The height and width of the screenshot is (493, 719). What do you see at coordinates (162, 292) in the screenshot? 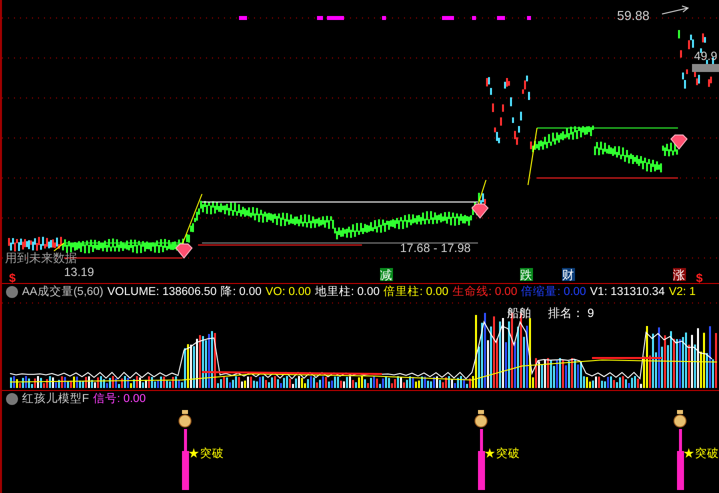
I see `legend-value: VOLUME: 138606.50` at bounding box center [162, 292].